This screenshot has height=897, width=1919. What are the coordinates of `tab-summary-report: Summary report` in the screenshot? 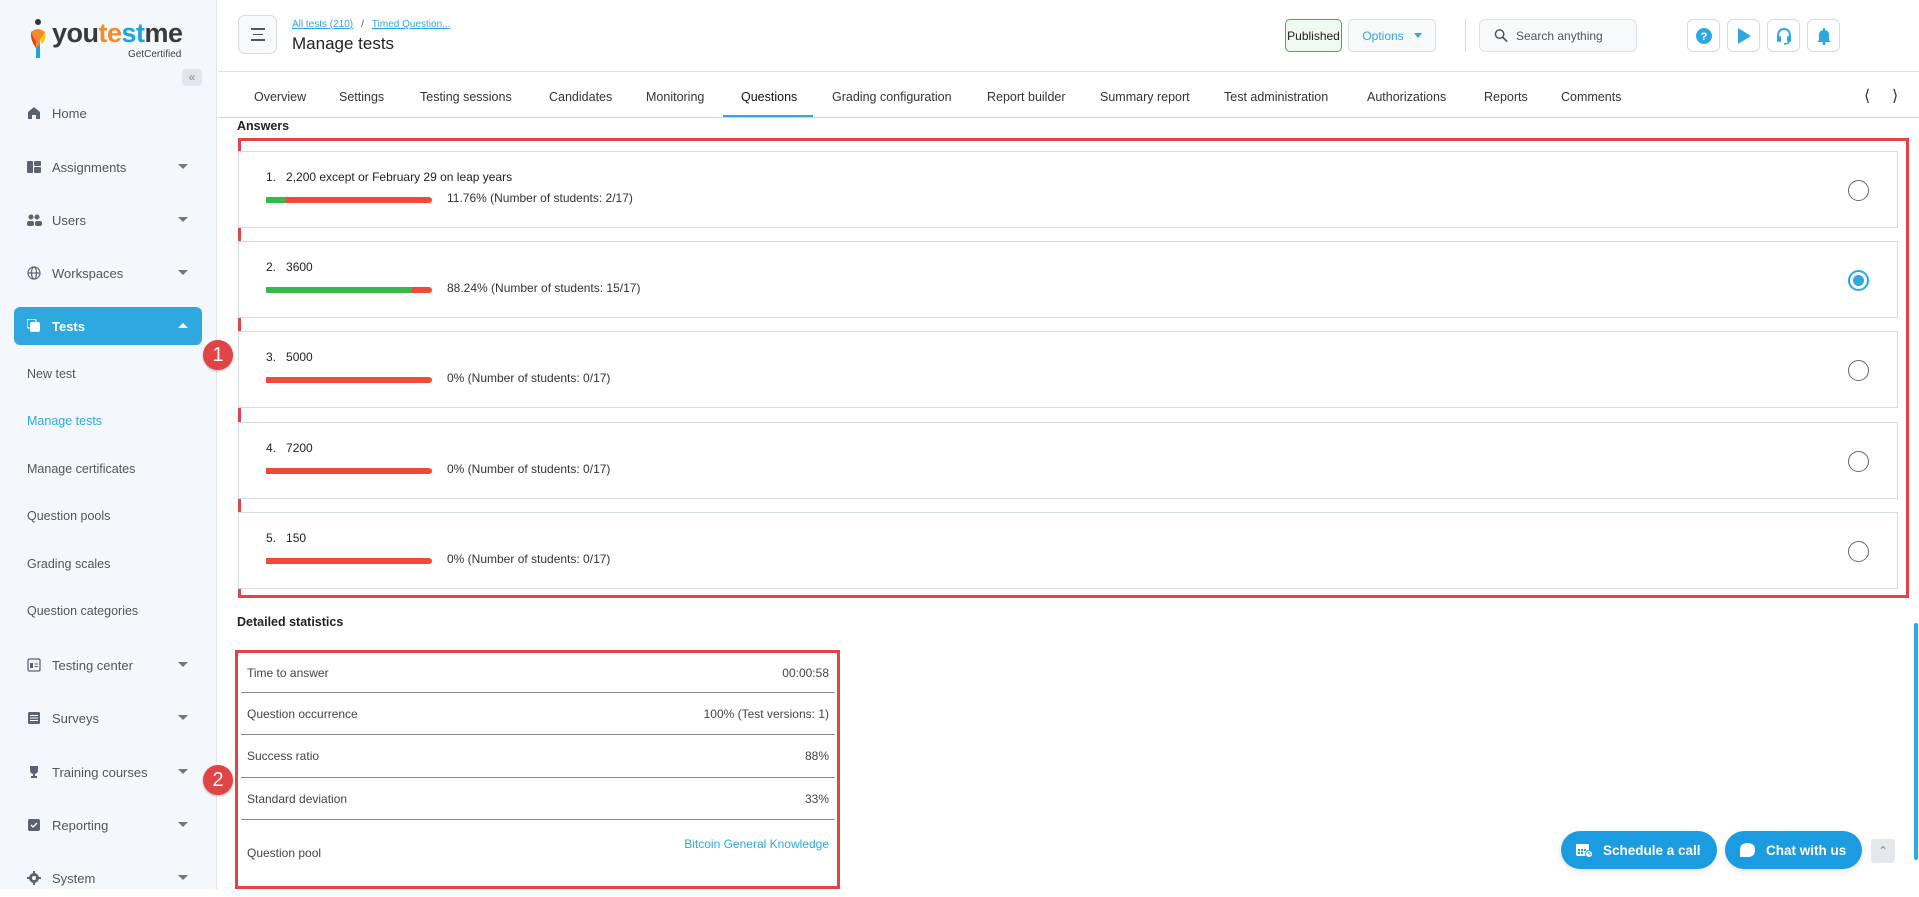 It's located at (1145, 95).